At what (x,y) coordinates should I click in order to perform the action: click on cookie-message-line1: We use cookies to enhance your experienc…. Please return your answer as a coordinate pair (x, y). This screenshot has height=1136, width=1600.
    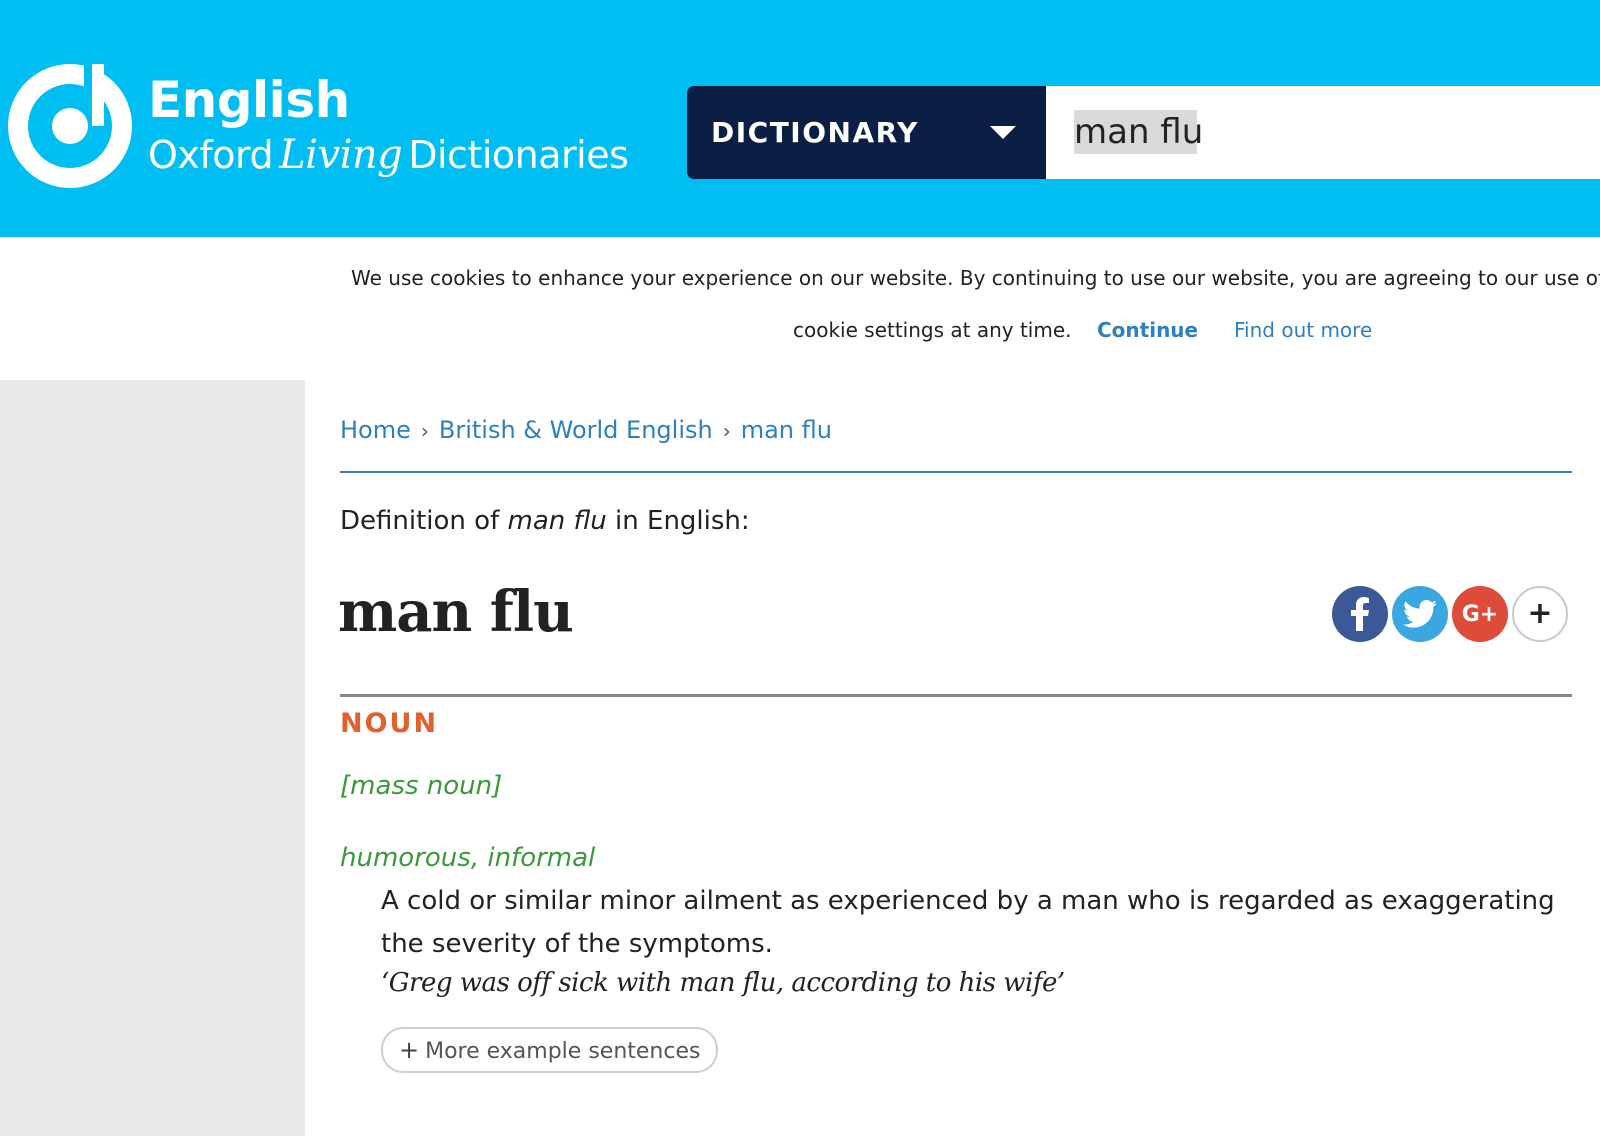
    Looking at the image, I should click on (975, 278).